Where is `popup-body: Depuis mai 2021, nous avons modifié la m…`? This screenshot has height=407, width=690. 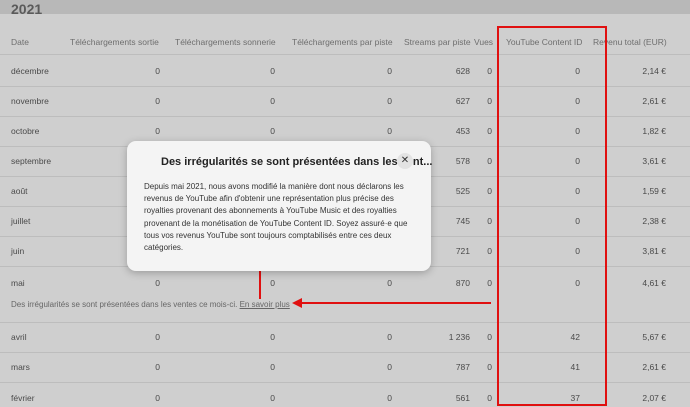
popup-body: Depuis mai 2021, nous avons modifié la m… is located at coordinates (276, 217).